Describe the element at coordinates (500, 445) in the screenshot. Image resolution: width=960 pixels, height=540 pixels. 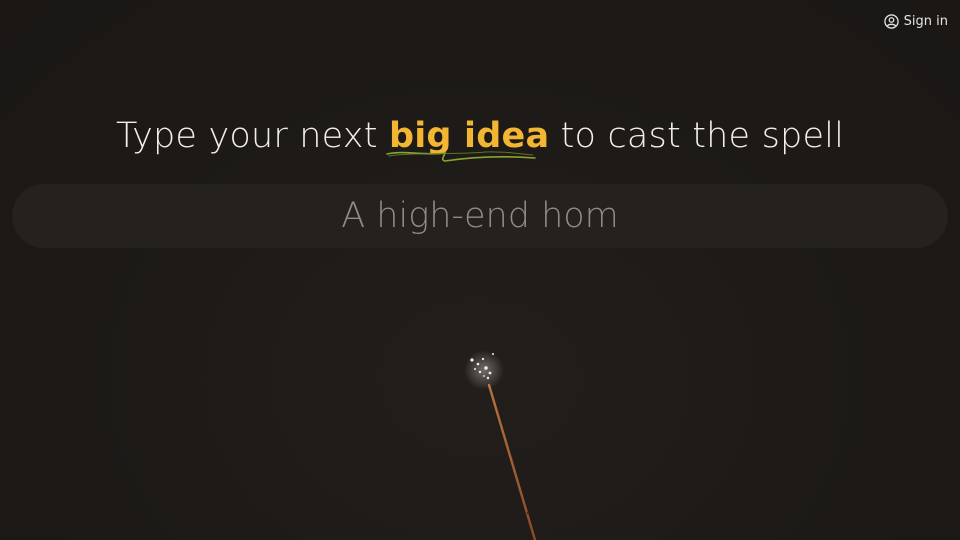
I see `magic-wand-icon` at that location.